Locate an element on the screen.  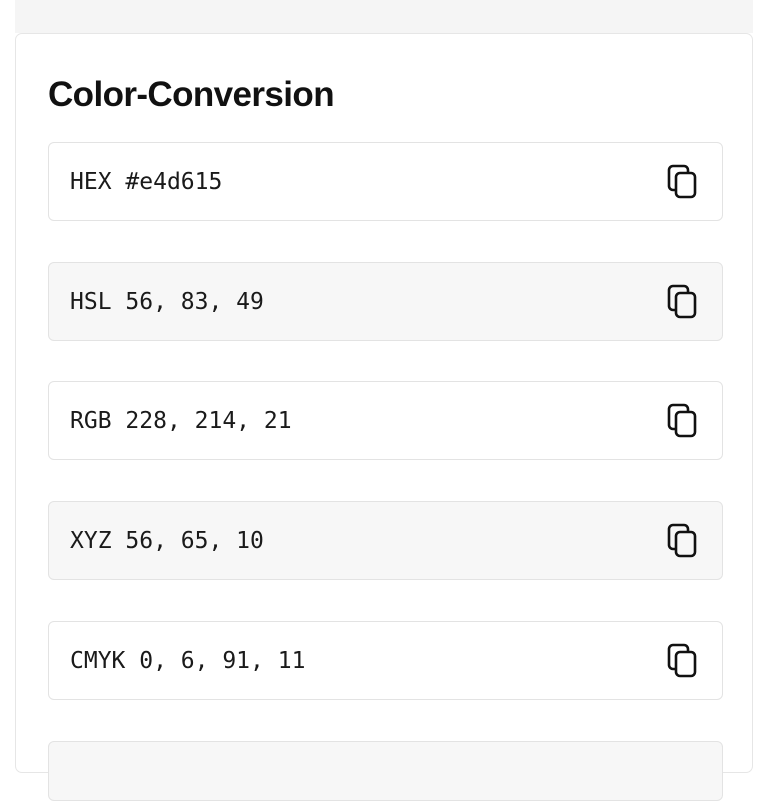
conversion-label: HEX is located at coordinates (91, 181).